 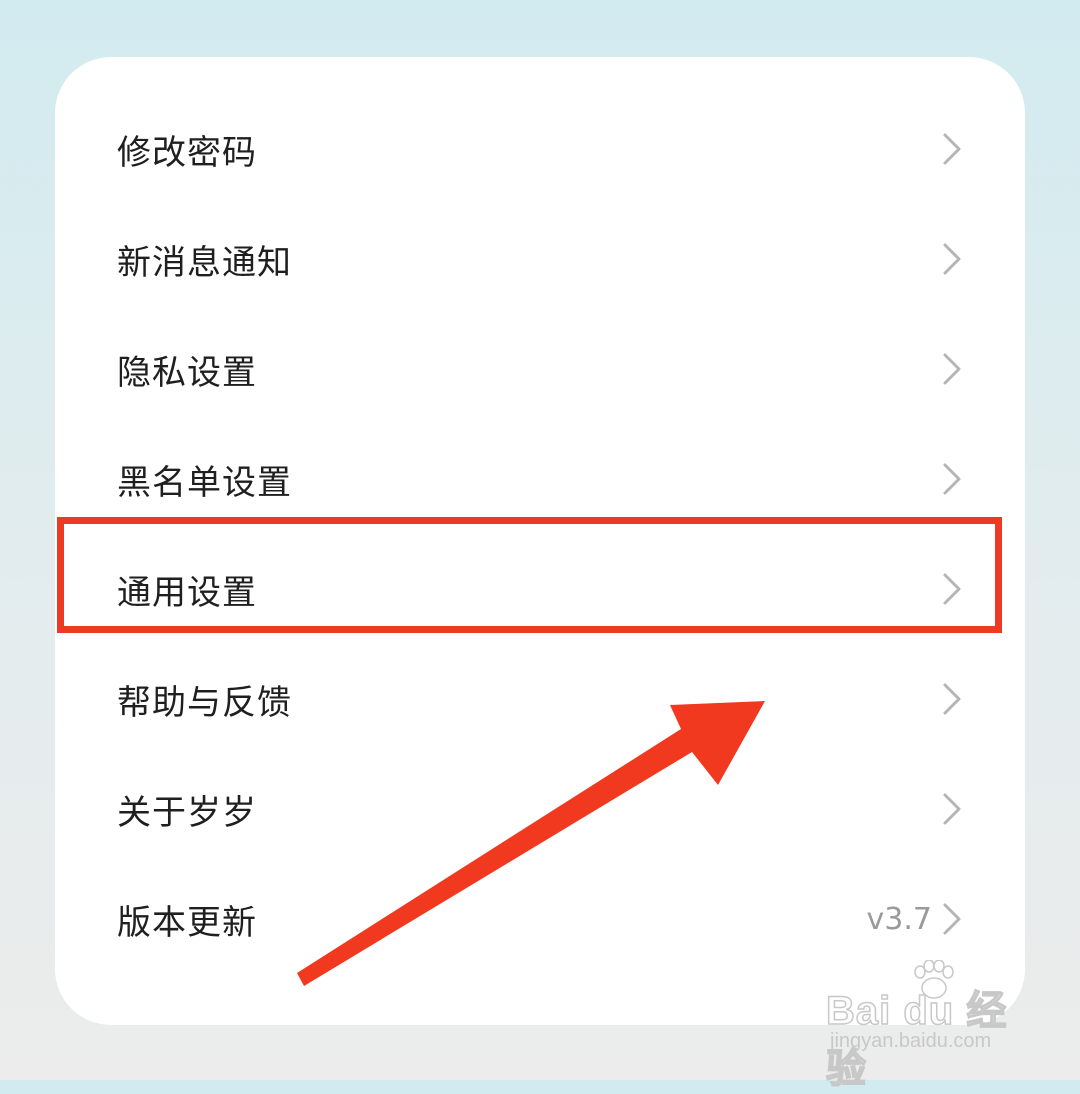 What do you see at coordinates (540, 369) in the screenshot?
I see `menu-item-privacy-settings: 隐私设置` at bounding box center [540, 369].